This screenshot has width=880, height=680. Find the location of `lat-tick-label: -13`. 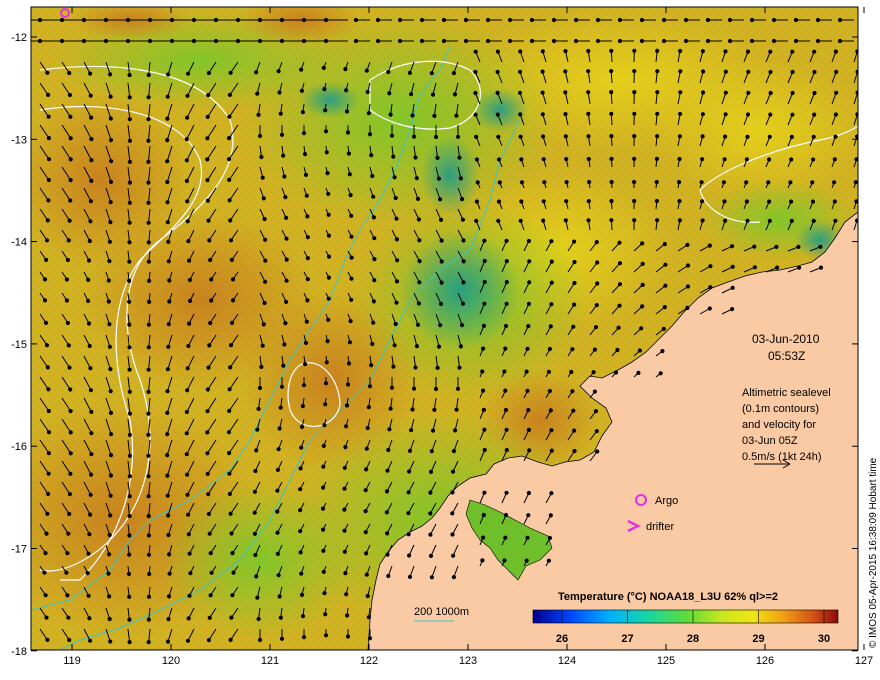

lat-tick-label: -13 is located at coordinates (19, 140).